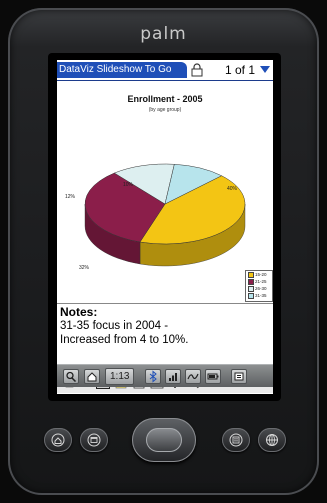 This screenshot has width=327, height=503. What do you see at coordinates (257, 296) in the screenshot?
I see `legend-item: 31-35` at bounding box center [257, 296].